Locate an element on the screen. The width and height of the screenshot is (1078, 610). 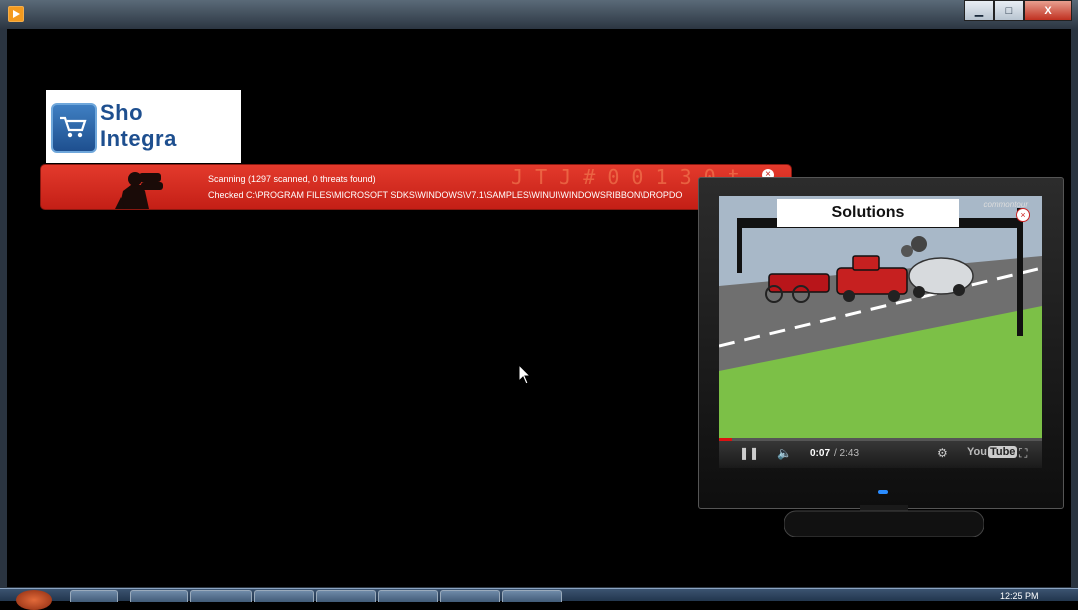
title-bar: ▁ □ X is located at coordinates (539, 14).